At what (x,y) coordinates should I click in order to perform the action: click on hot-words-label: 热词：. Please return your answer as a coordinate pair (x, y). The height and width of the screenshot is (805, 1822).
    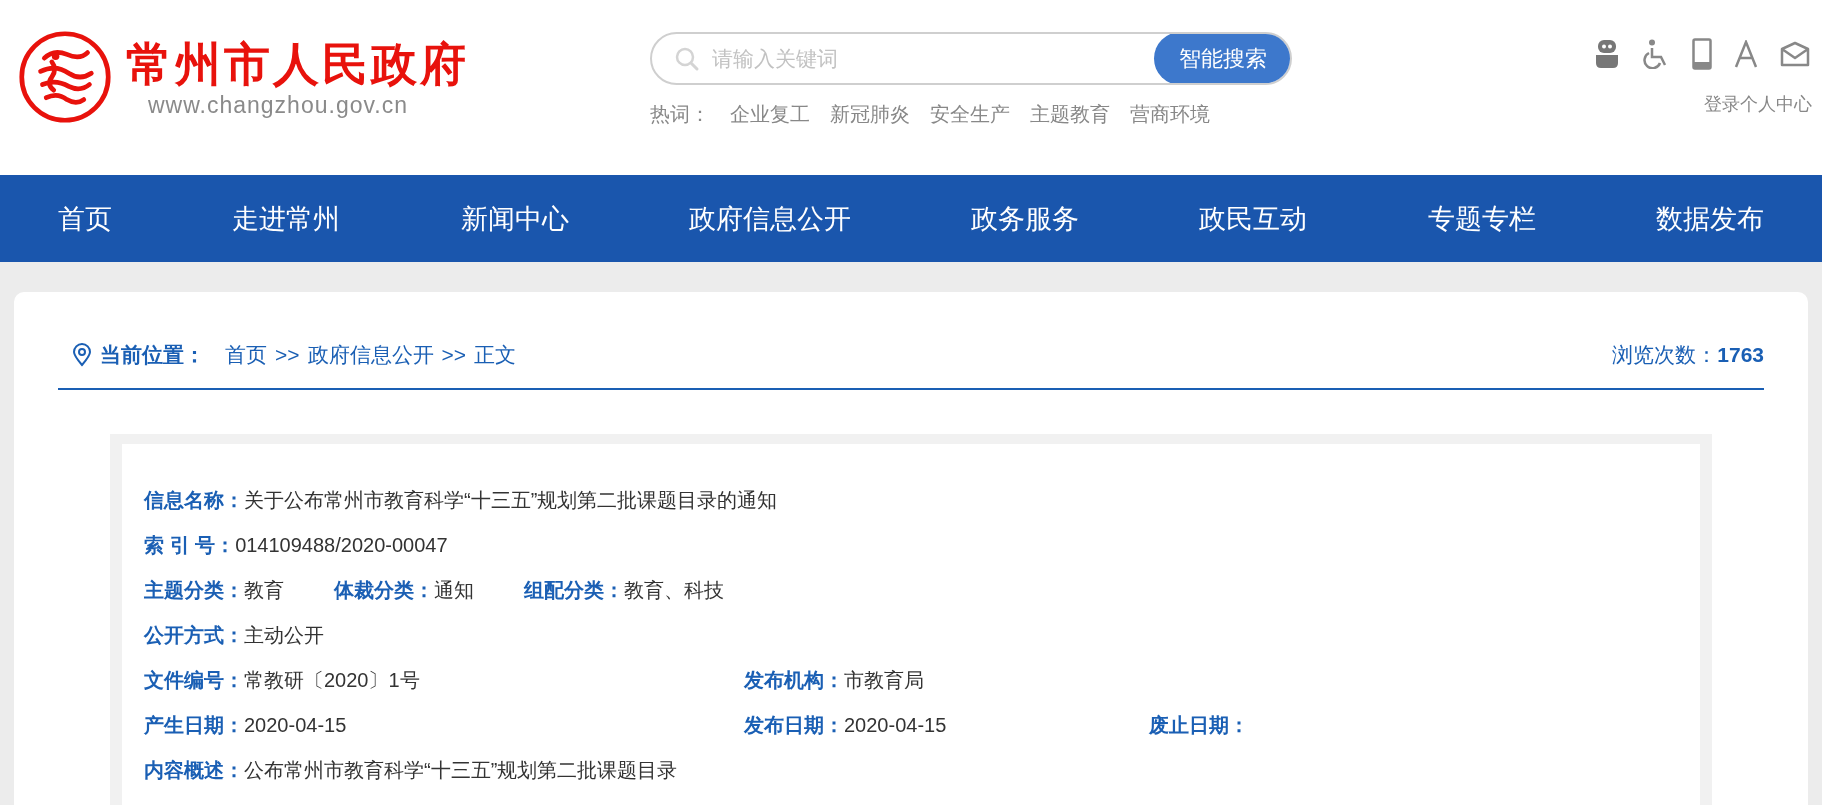
    Looking at the image, I should click on (680, 114).